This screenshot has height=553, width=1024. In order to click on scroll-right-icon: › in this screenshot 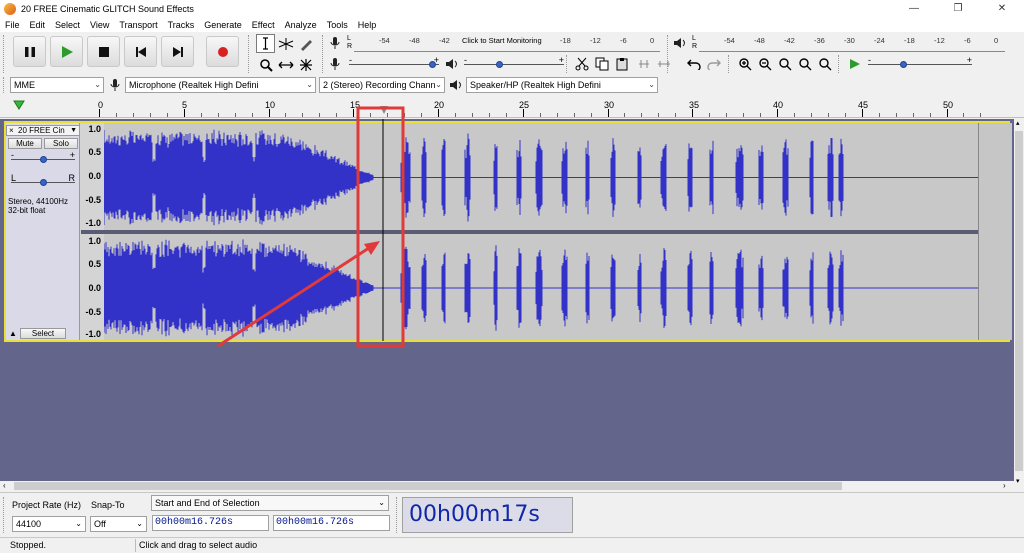, I will do `click(1004, 485)`.